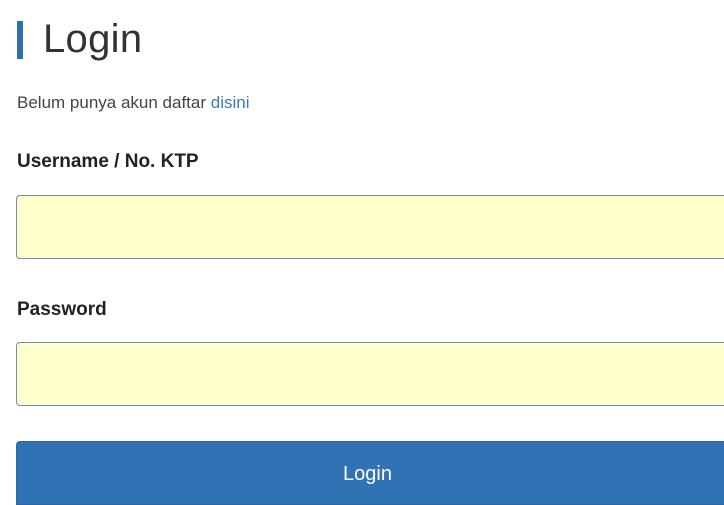  What do you see at coordinates (62, 309) in the screenshot?
I see `password-label: Password` at bounding box center [62, 309].